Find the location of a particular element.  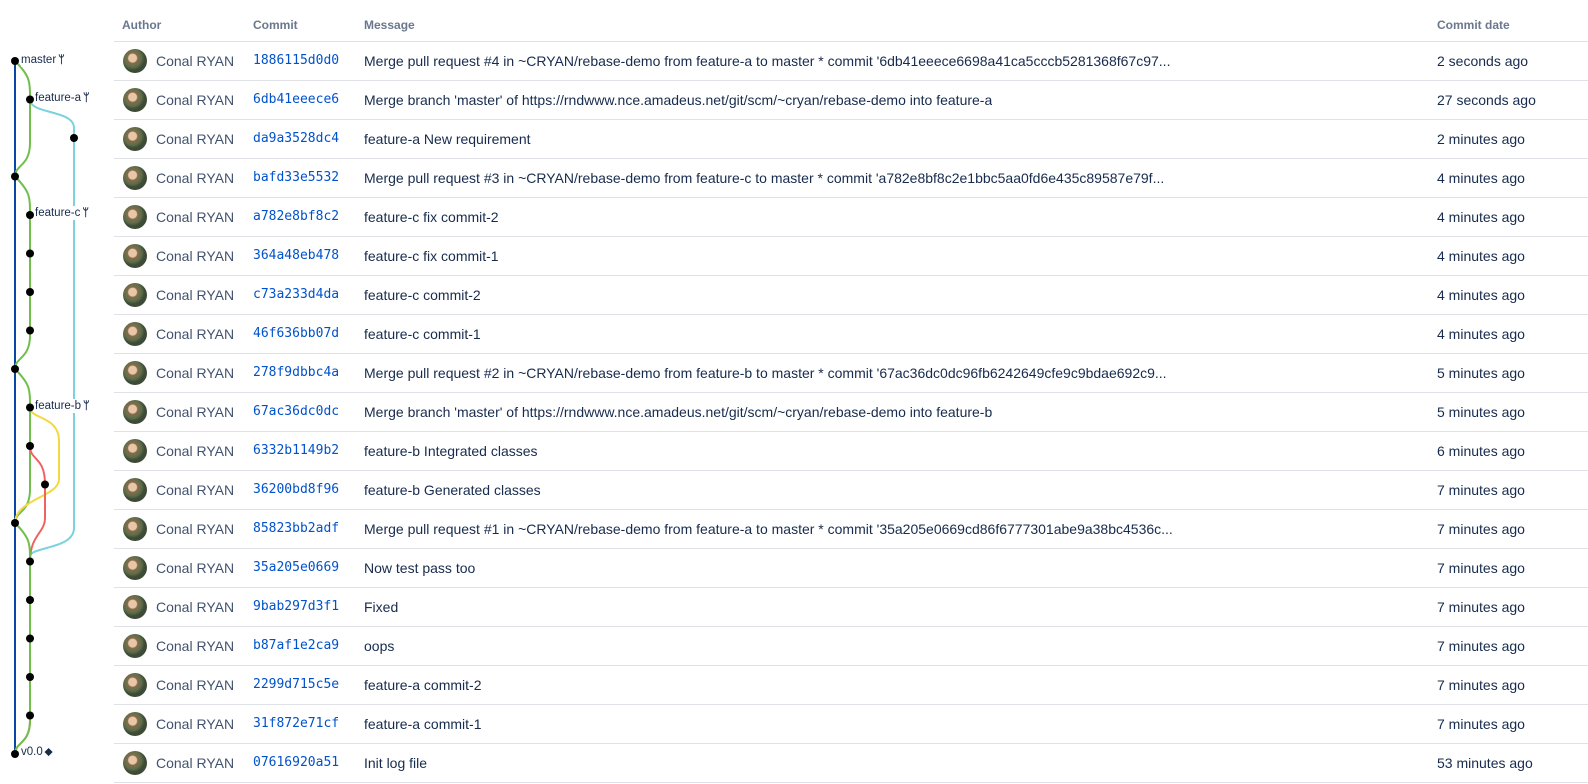

table-header: Author Commit Message Commit date is located at coordinates (851, 21).